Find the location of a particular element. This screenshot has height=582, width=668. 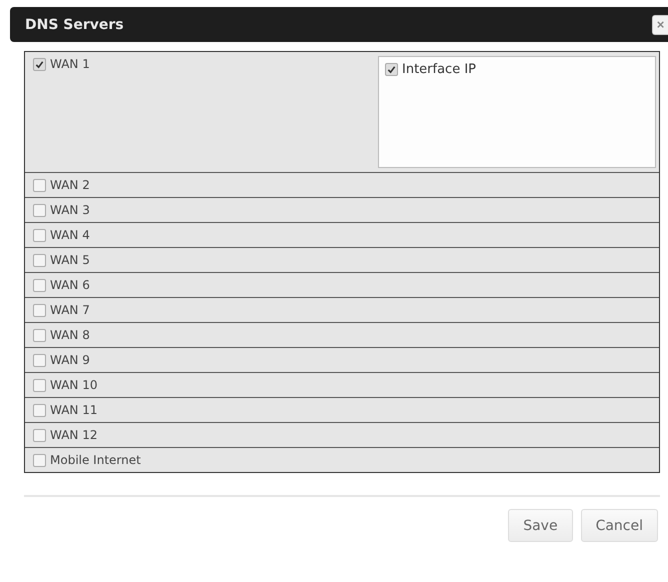

checkbox-label: WAN 9 is located at coordinates (70, 360).